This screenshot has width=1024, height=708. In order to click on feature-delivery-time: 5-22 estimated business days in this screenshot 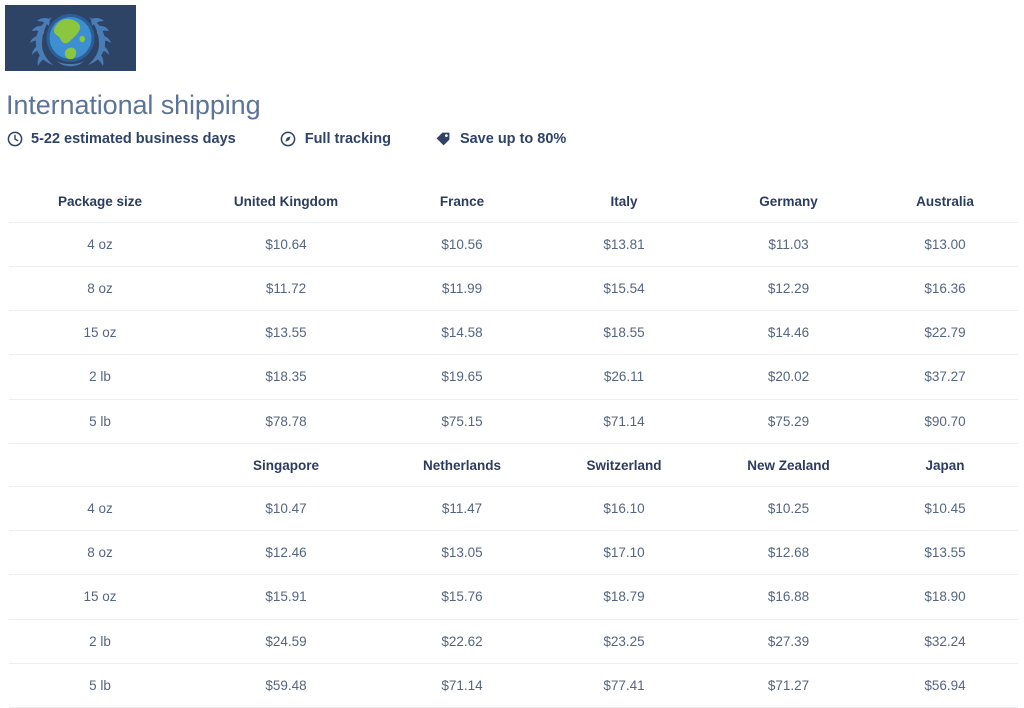, I will do `click(121, 138)`.